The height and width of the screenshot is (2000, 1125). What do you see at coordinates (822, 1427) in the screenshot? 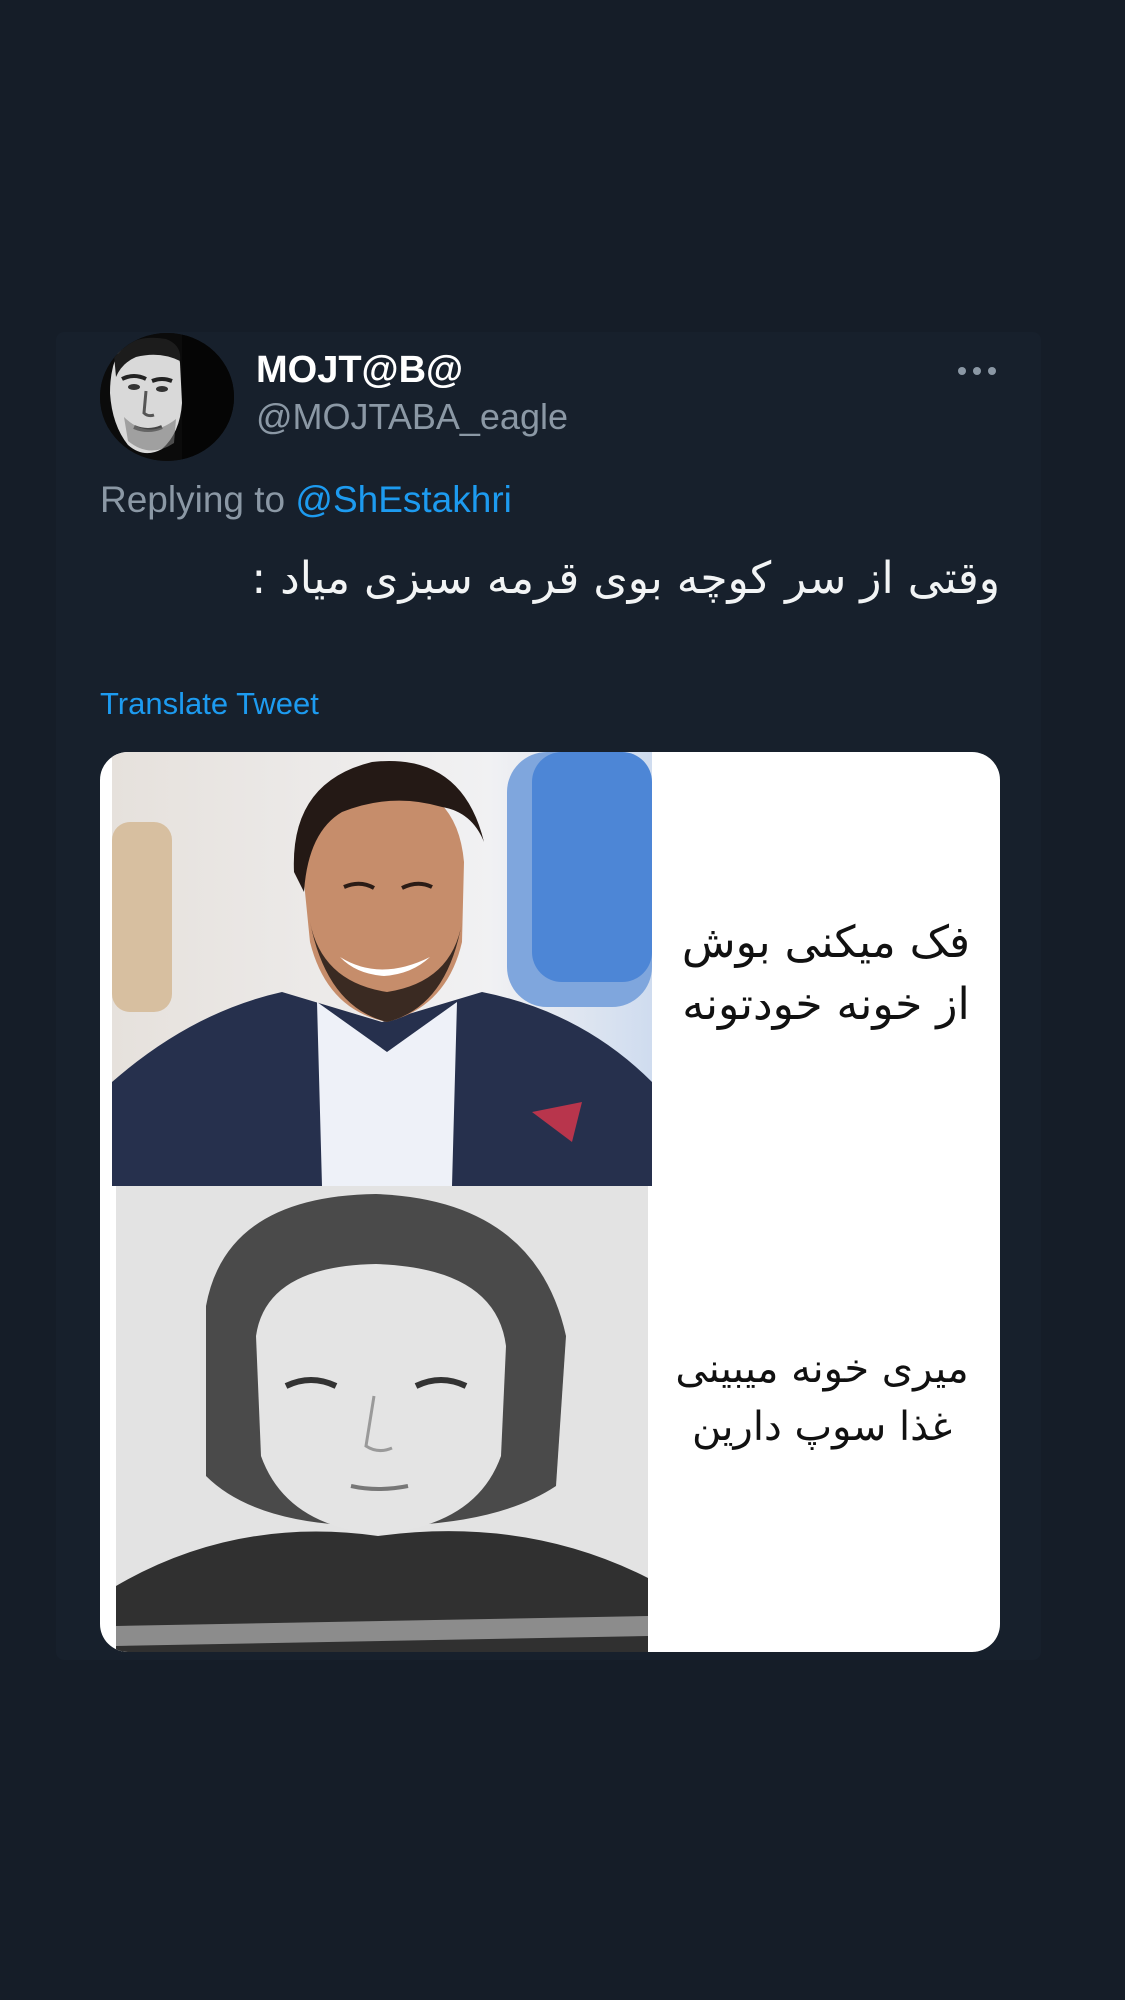
I see `caption-bottom-line-2: غذا سوپ دارین` at bounding box center [822, 1427].